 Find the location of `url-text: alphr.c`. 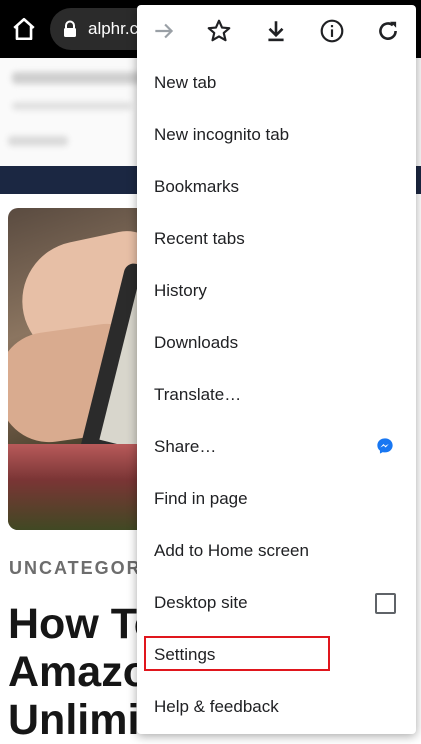

url-text: alphr.c is located at coordinates (113, 28).